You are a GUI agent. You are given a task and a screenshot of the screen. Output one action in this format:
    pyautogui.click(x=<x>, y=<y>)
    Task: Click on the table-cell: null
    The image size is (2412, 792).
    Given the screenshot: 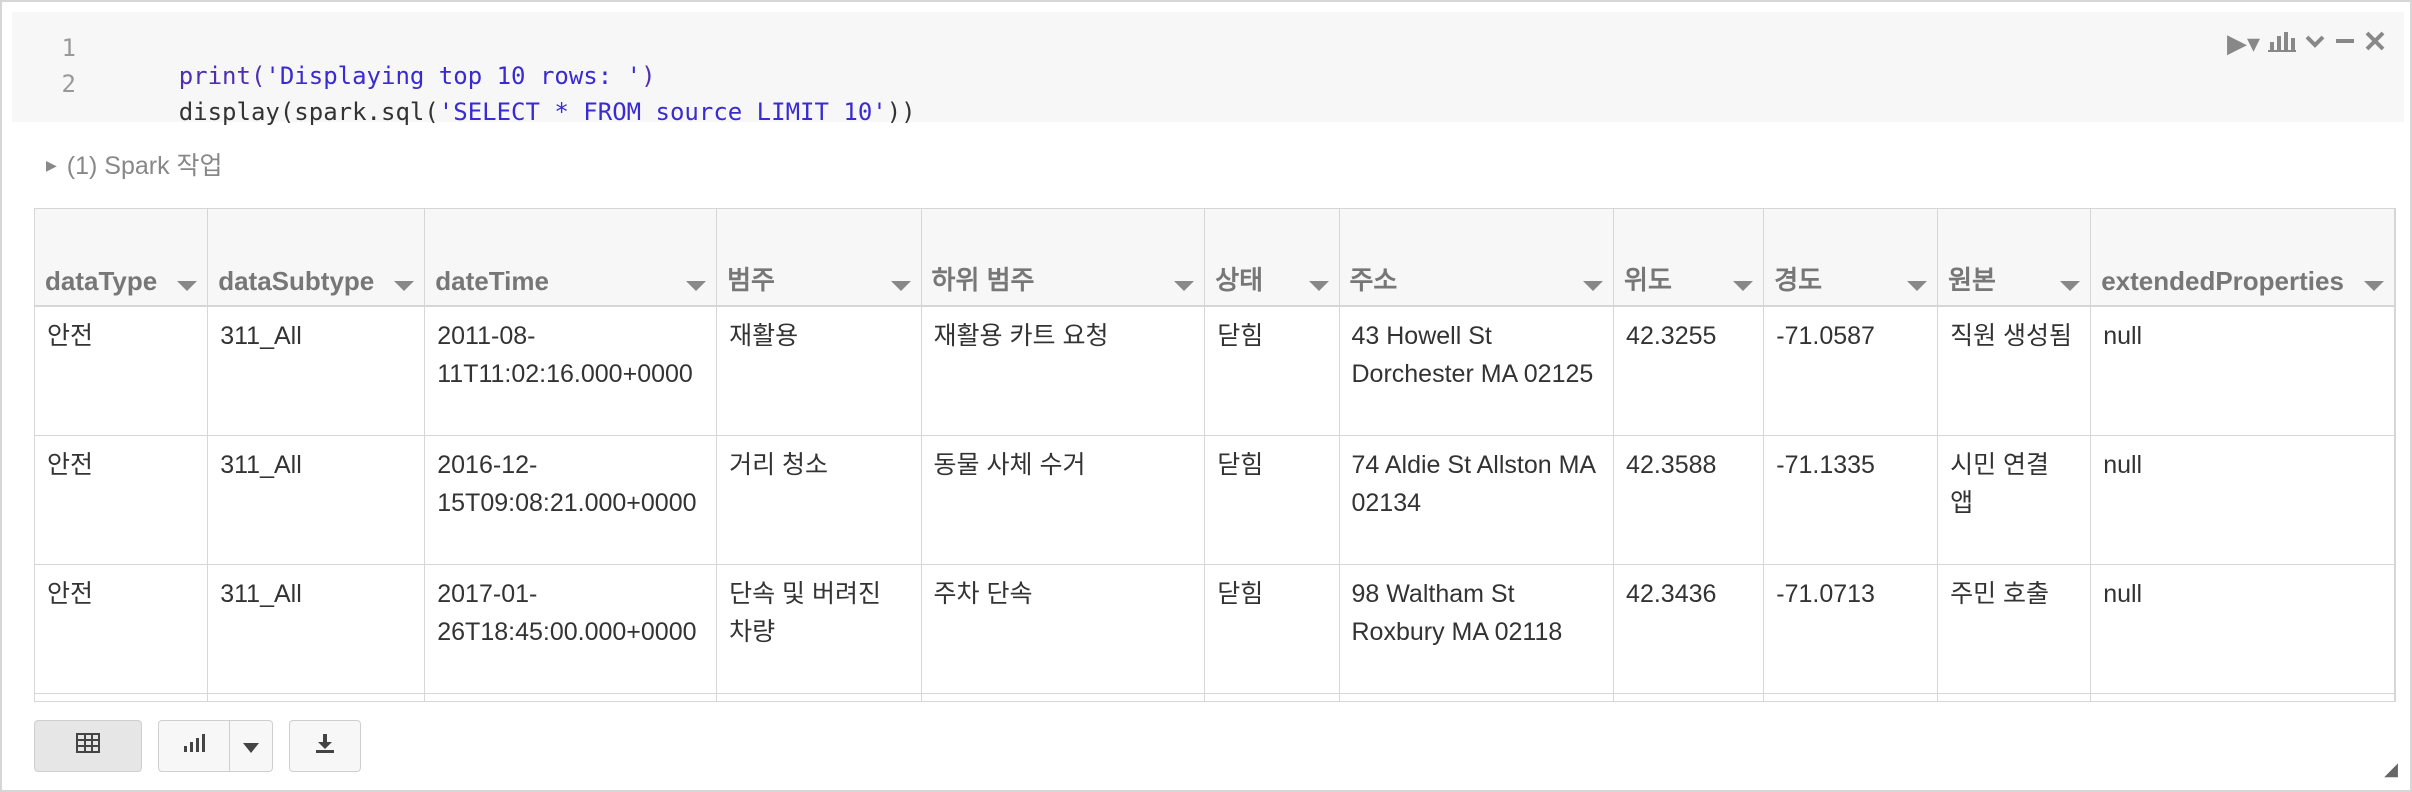 What is the action you would take?
    pyautogui.click(x=2242, y=500)
    